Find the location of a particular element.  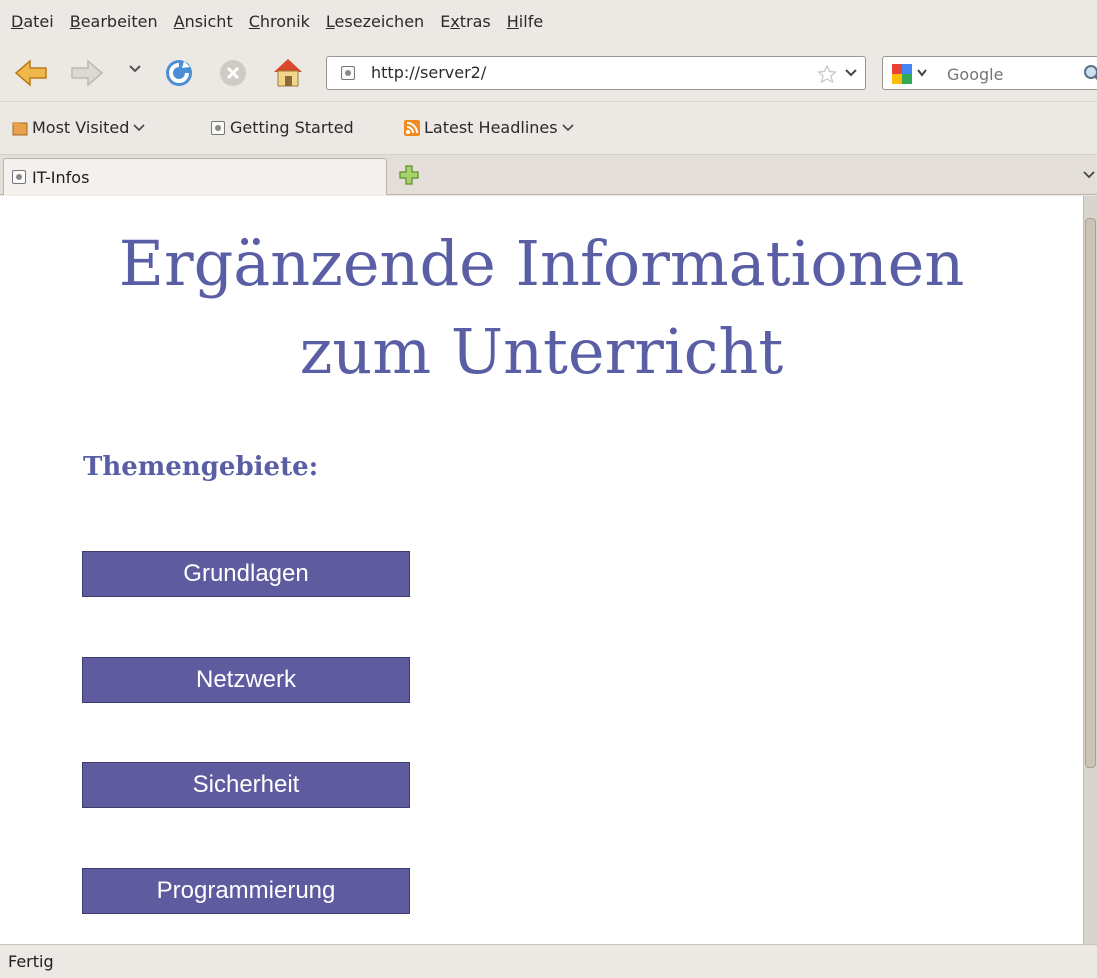

magnifier-icon is located at coordinates (1090, 74).